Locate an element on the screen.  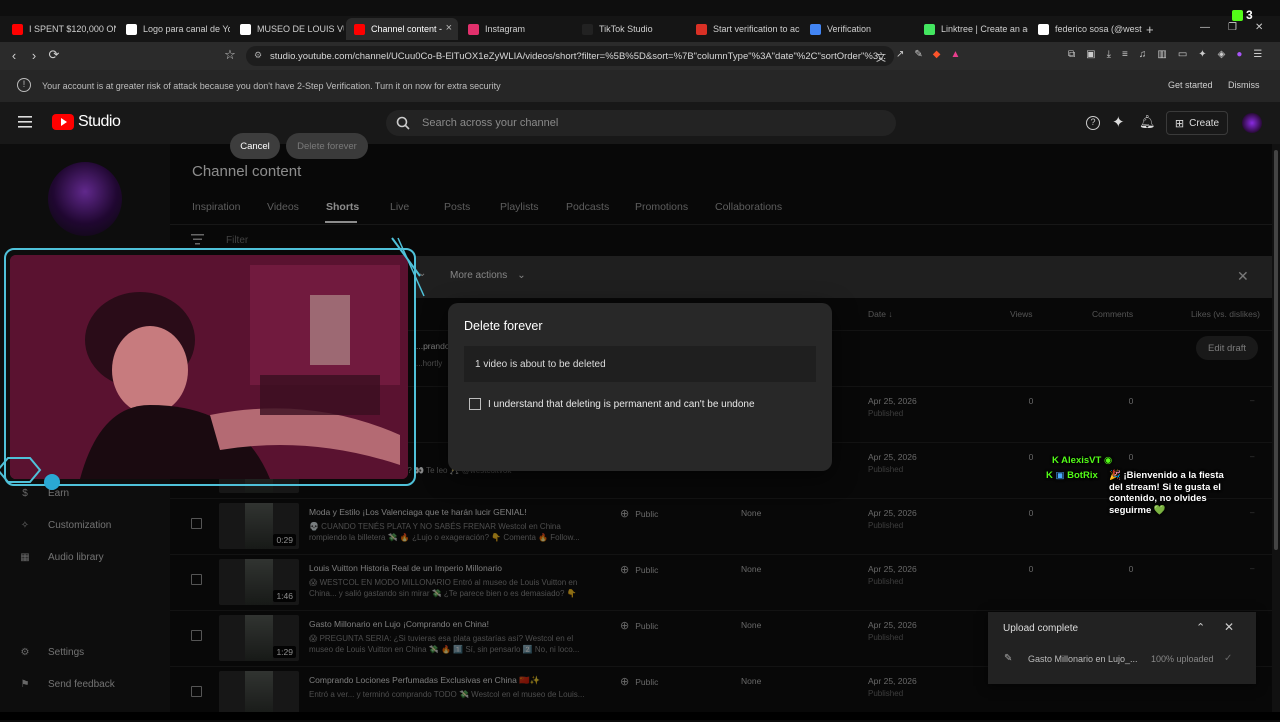
extensions-icon: ✎ is located at coordinates (918, 56).